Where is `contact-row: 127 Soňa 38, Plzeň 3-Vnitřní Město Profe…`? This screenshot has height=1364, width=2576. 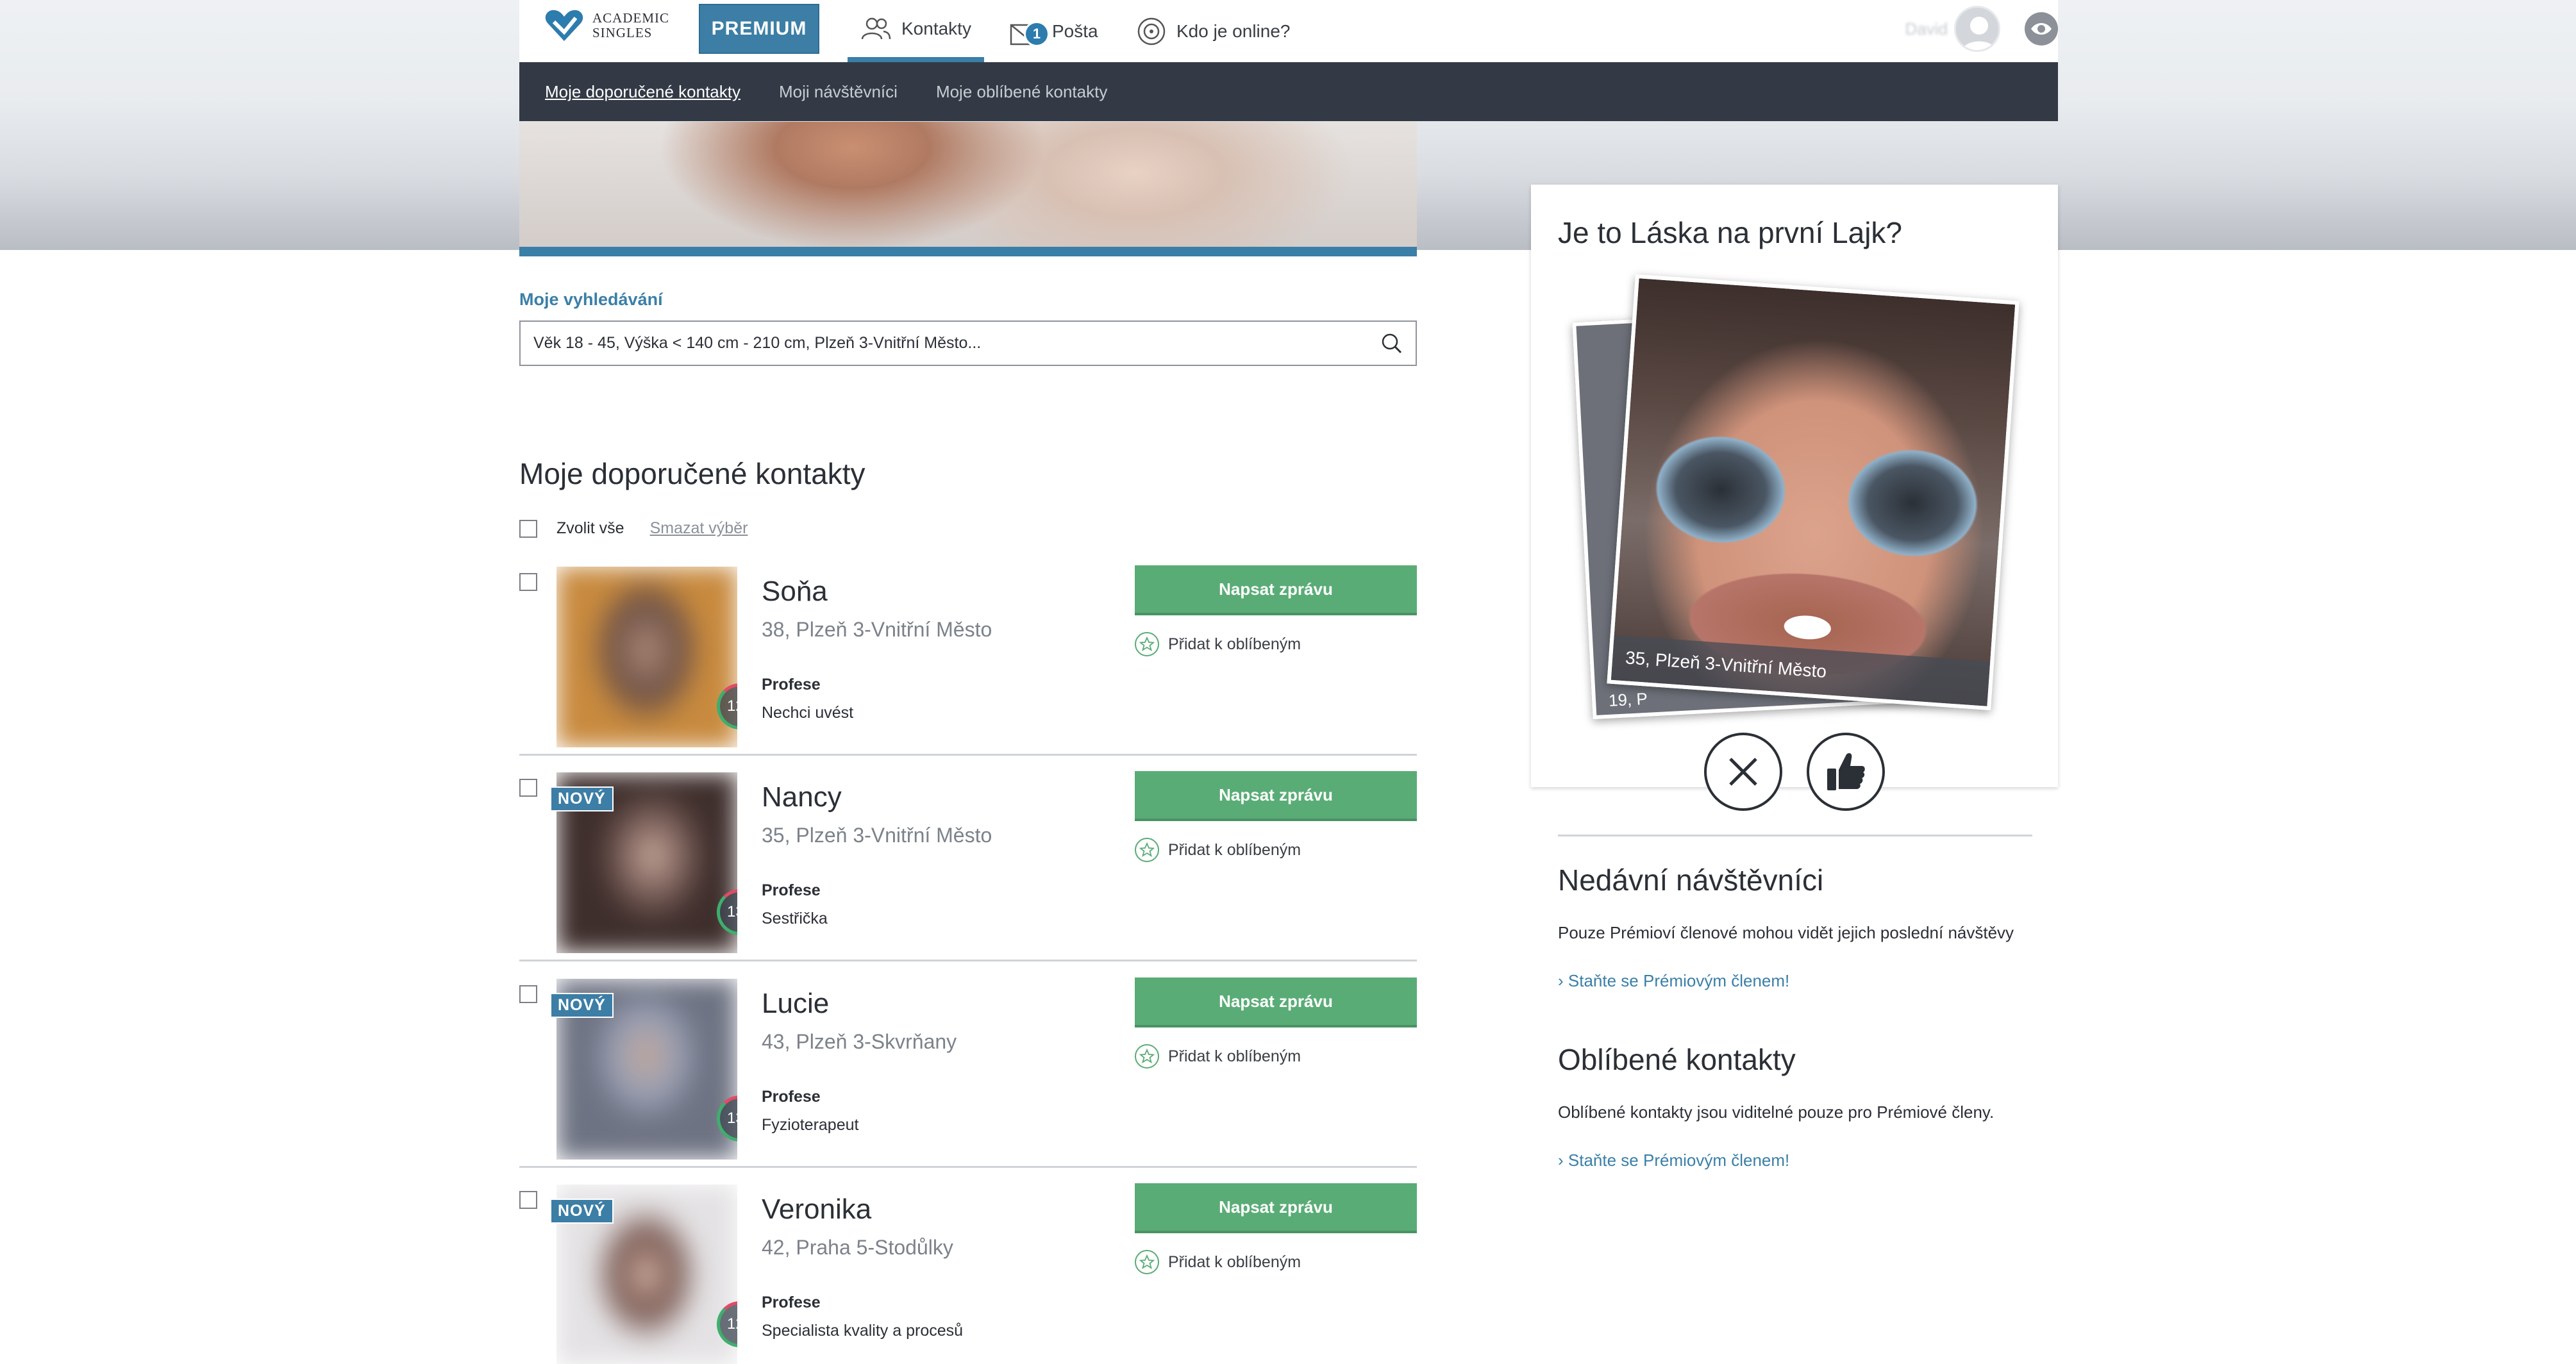
contact-row: 127 Soňa 38, Plzeň 3-Vnitřní Město Profe… is located at coordinates (968, 660).